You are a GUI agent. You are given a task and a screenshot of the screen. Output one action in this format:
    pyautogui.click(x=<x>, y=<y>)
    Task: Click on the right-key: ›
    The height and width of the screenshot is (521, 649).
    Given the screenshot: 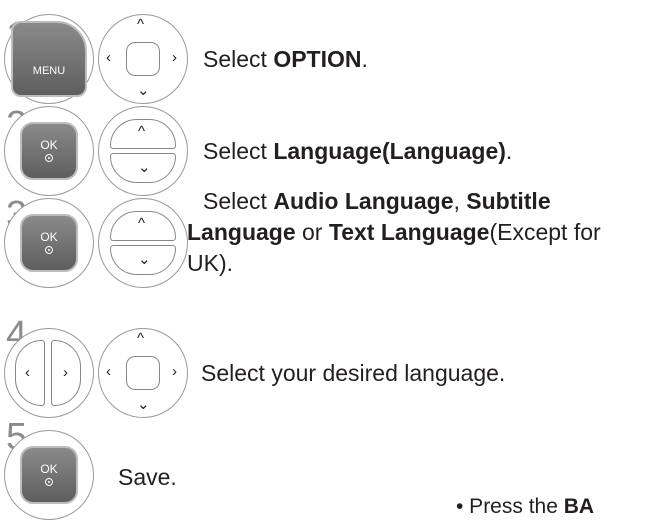 What is the action you would take?
    pyautogui.click(x=66, y=373)
    